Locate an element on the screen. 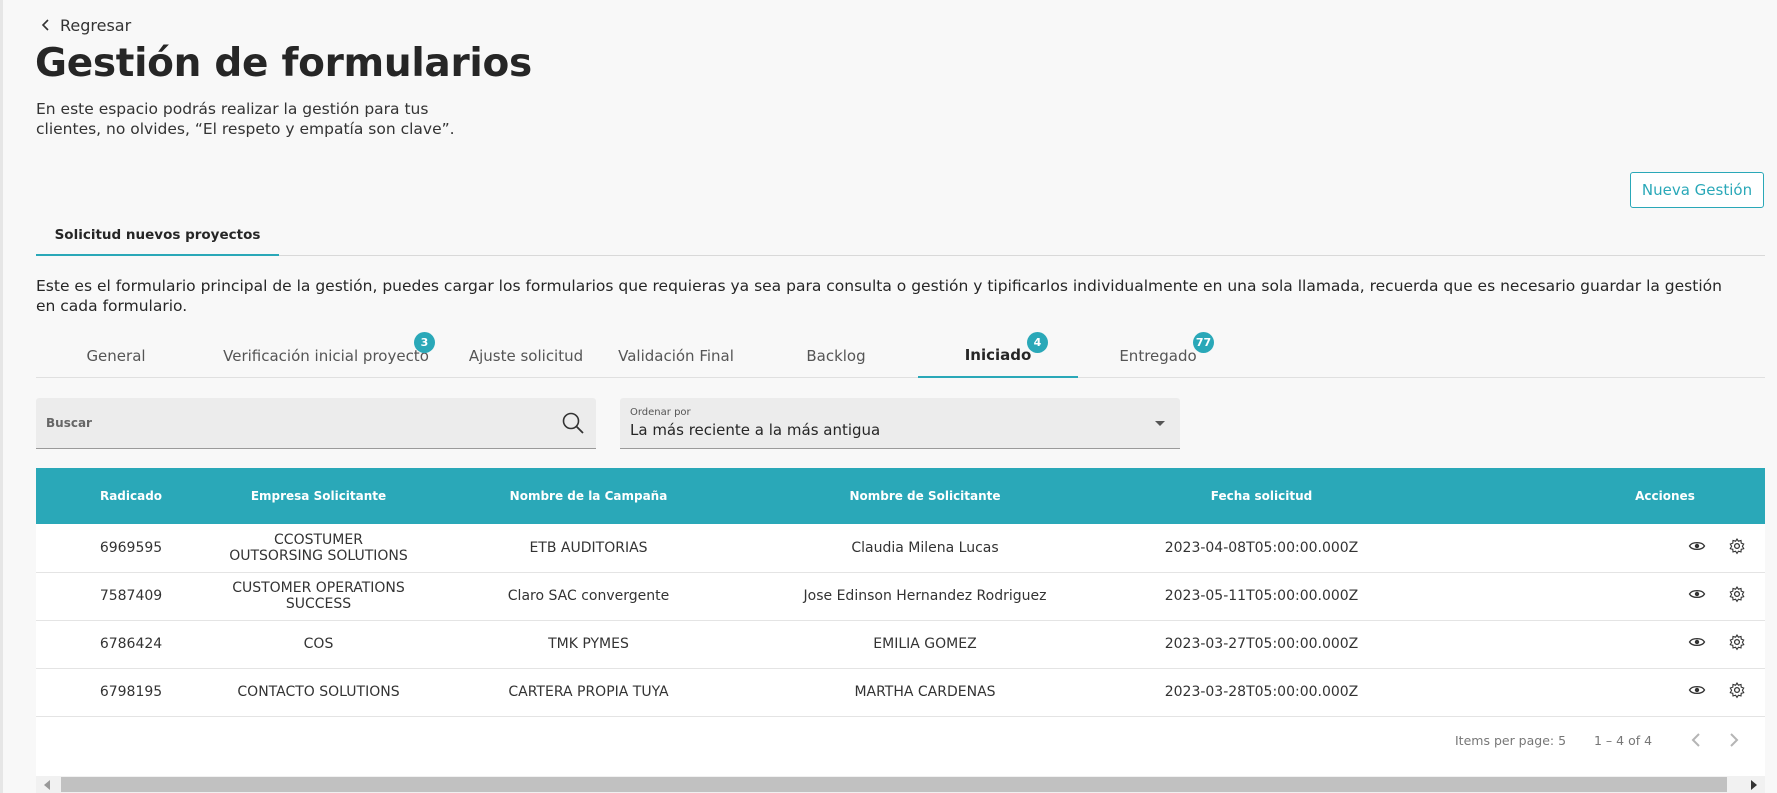 The width and height of the screenshot is (1777, 793). header-acciones-label: Acciones is located at coordinates (1665, 496).